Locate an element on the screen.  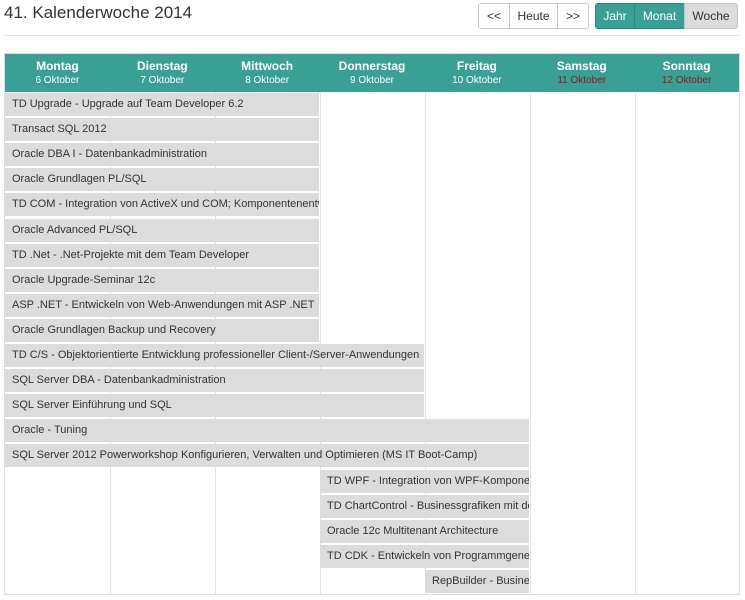
date-nav-group: << Heute >> is located at coordinates (533, 16).